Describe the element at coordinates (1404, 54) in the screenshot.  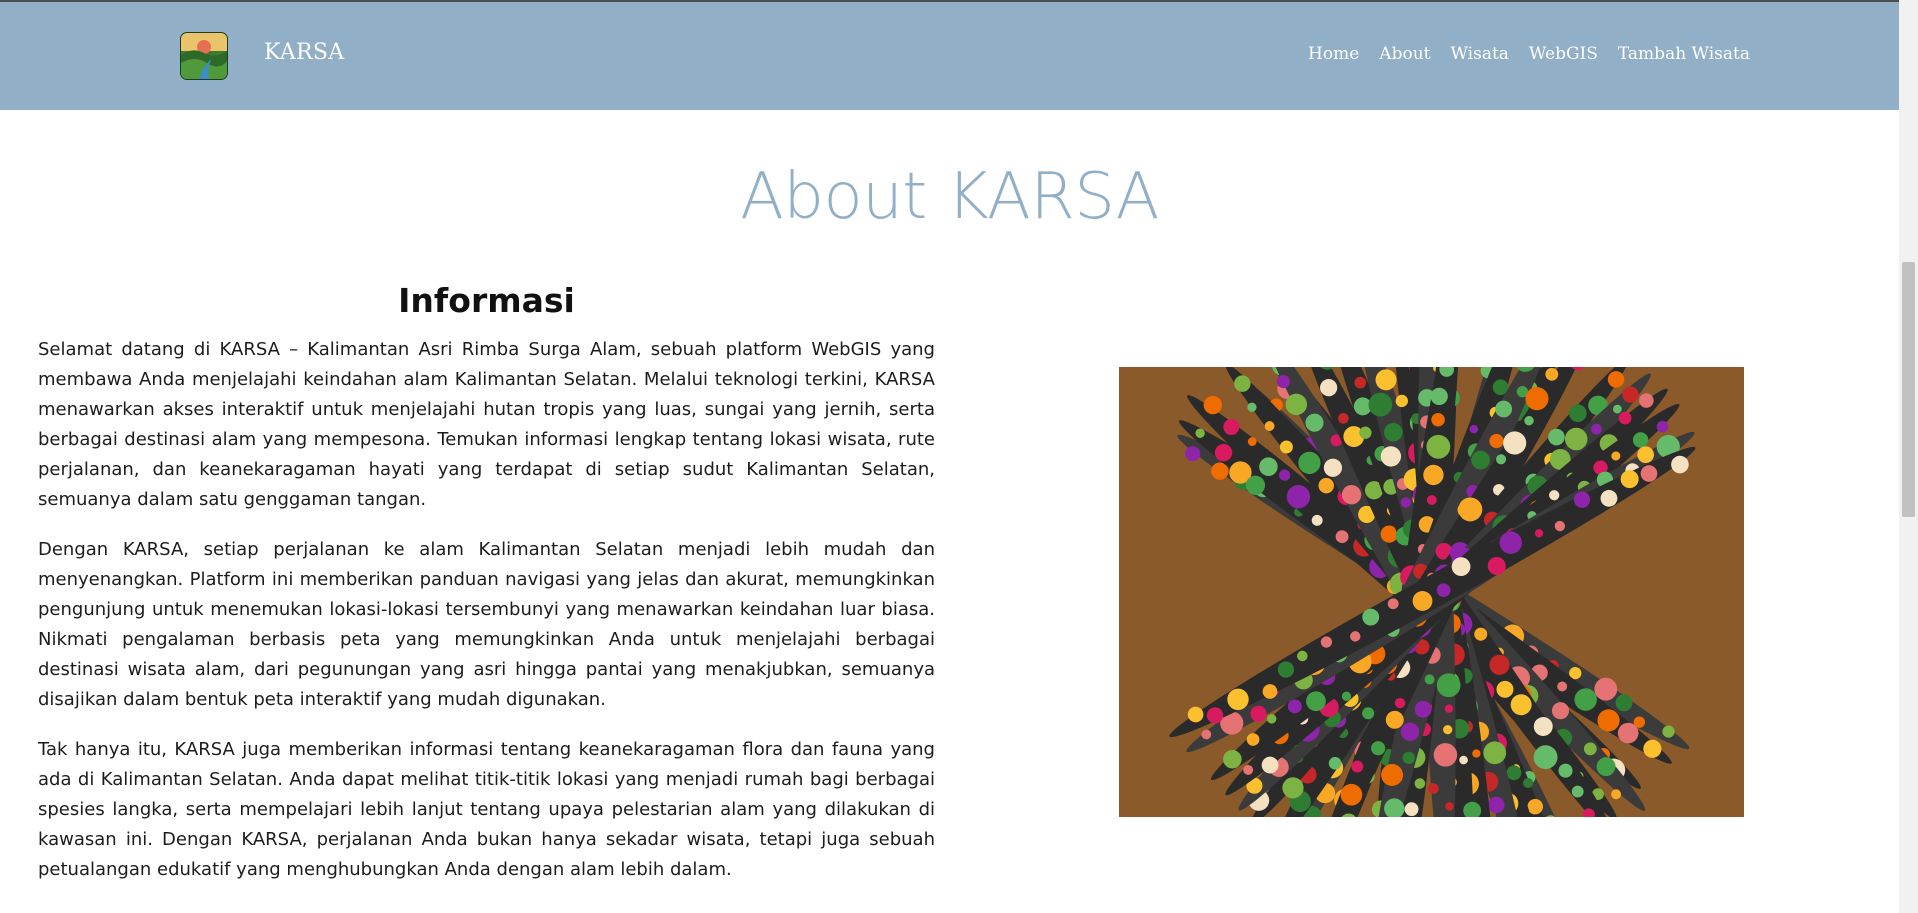
I see `nav-about: About` at that location.